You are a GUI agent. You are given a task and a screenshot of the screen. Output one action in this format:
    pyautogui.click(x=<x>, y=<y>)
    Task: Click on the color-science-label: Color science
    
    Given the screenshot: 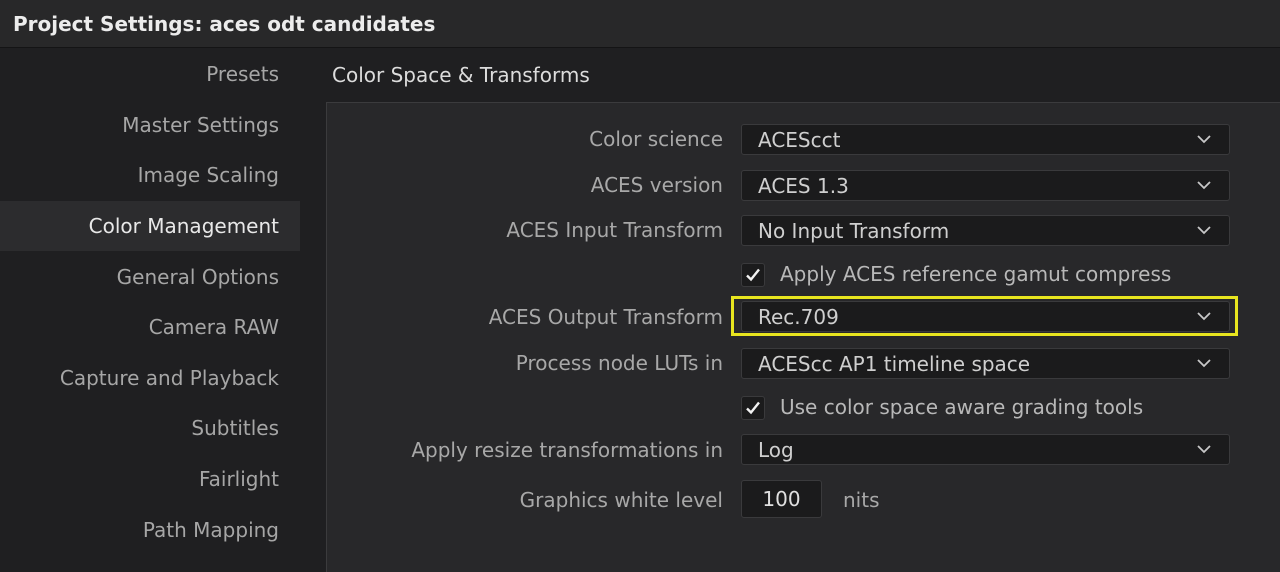 What is the action you would take?
    pyautogui.click(x=656, y=139)
    